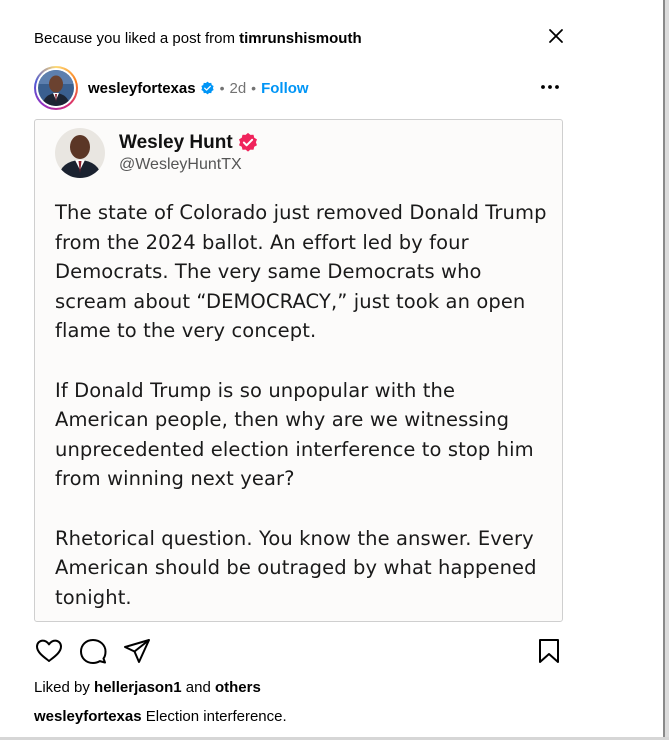 This screenshot has height=740, width=669. What do you see at coordinates (88, 716) in the screenshot?
I see `caption-username-link: wesleyfortexas` at bounding box center [88, 716].